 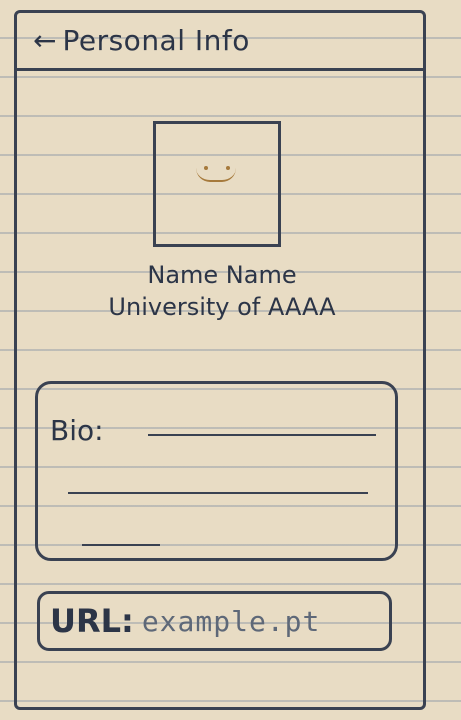 I want to click on url-field: URL: example.pt, so click(x=214, y=621).